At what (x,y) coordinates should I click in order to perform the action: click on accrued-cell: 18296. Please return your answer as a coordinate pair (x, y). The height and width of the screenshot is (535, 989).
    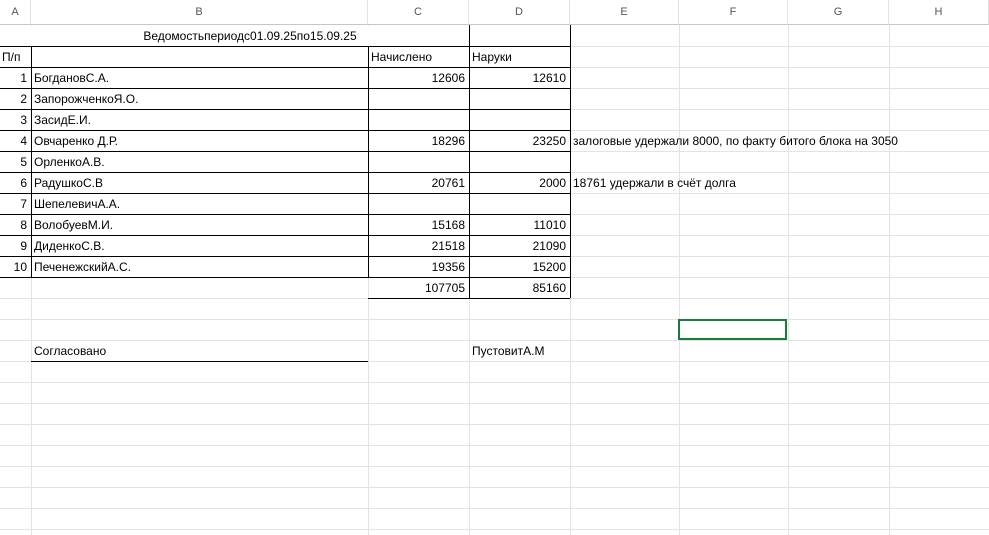
    Looking at the image, I should click on (418, 141).